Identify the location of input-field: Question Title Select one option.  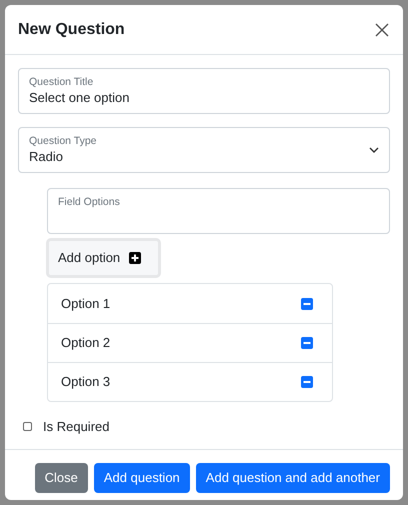
(204, 91).